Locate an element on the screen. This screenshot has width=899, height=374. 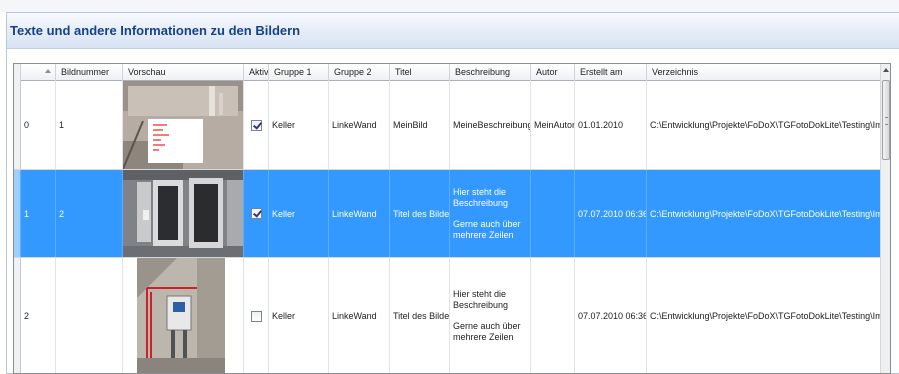
column-header-gruppe1: Gruppe 1 is located at coordinates (299, 72).